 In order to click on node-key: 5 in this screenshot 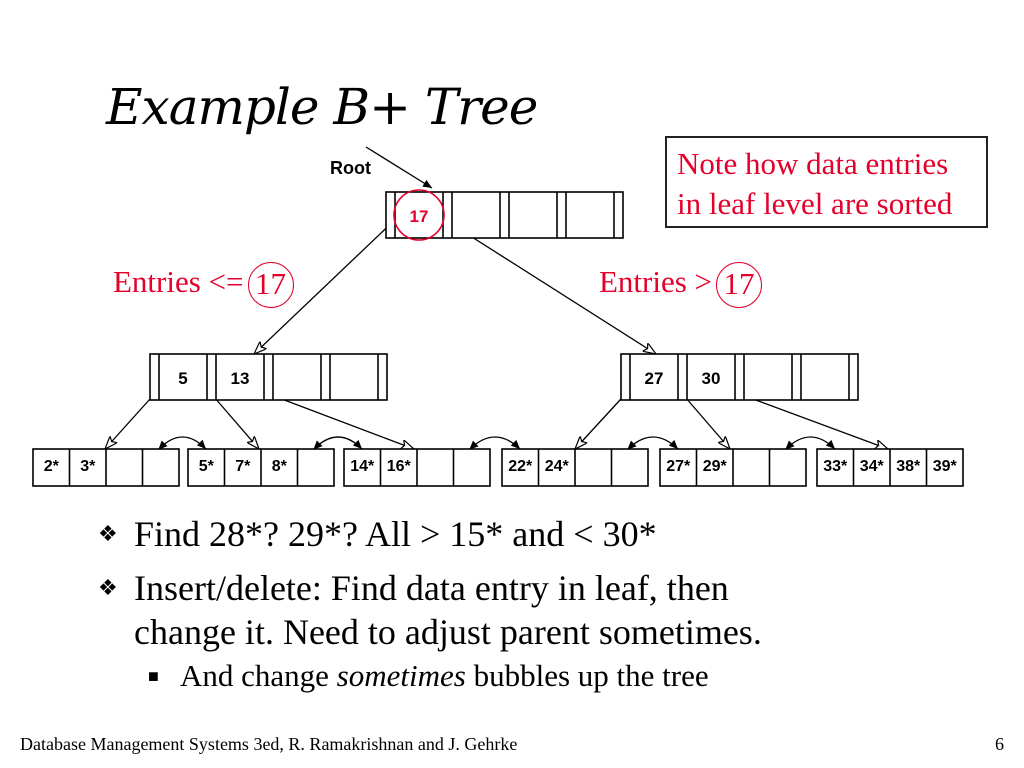, I will do `click(182, 378)`.